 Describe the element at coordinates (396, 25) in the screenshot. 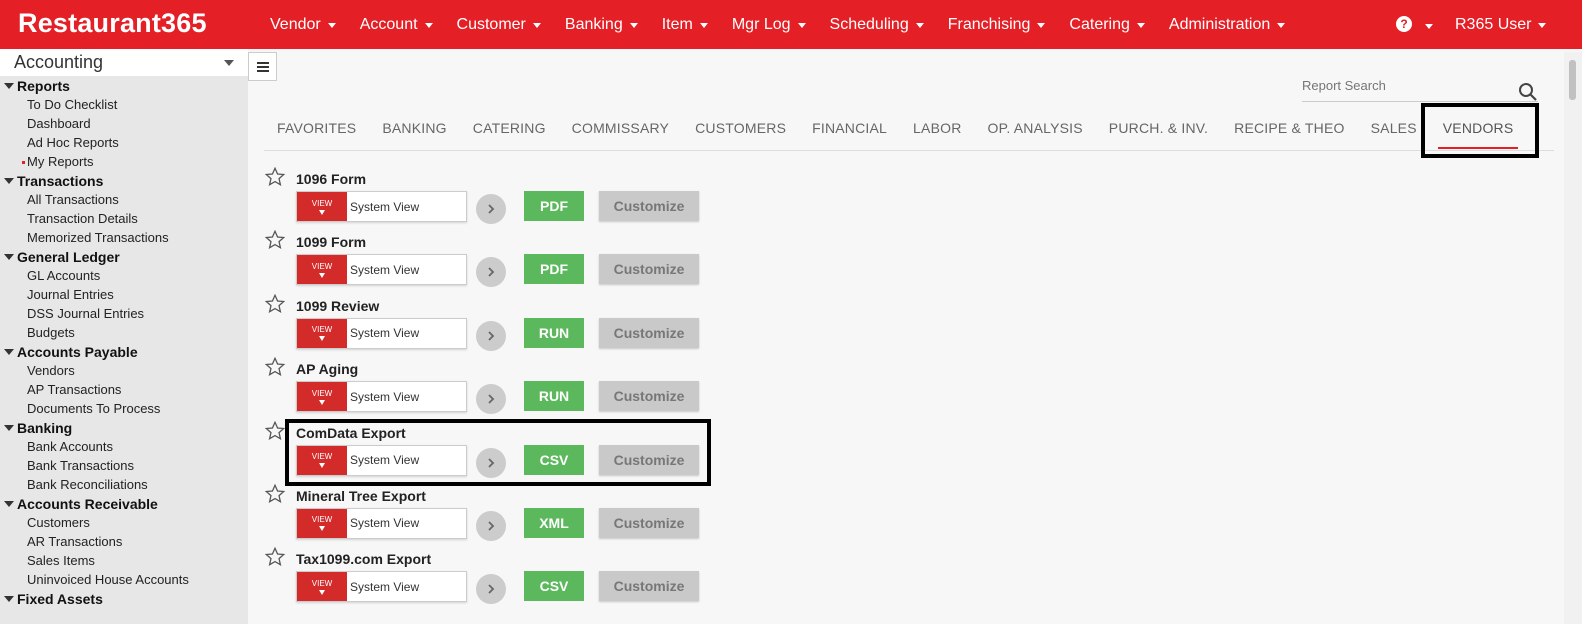

I see `nav-item-account: Account` at that location.